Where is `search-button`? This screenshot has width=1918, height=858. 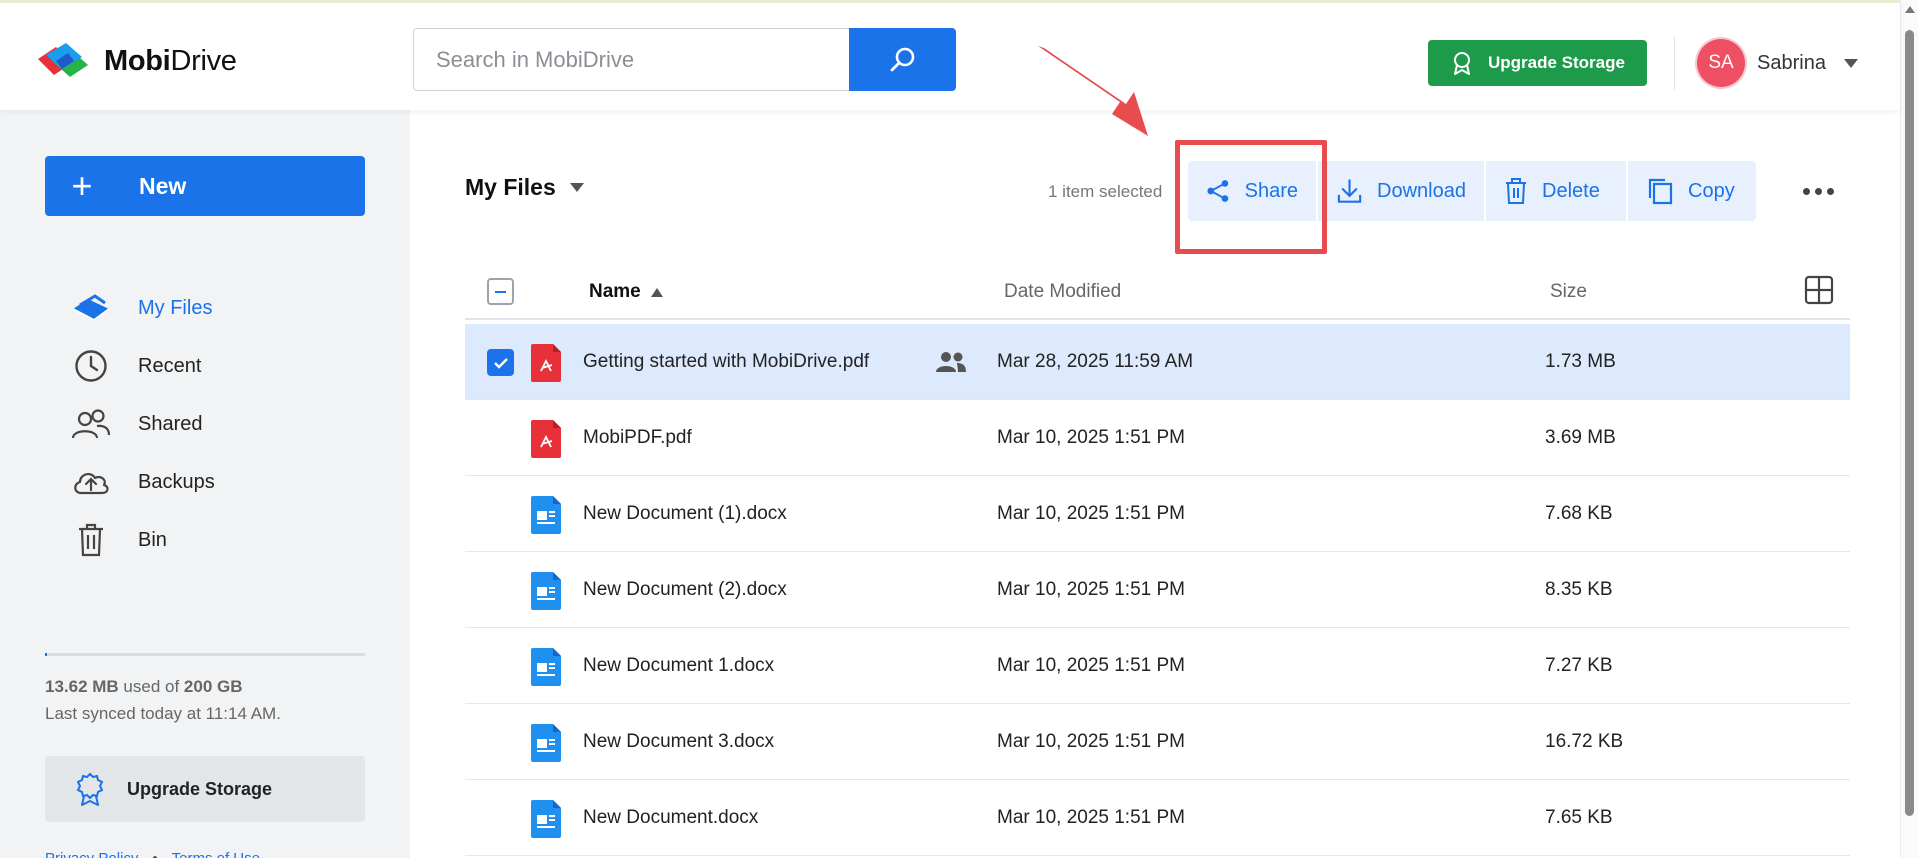 search-button is located at coordinates (902, 59).